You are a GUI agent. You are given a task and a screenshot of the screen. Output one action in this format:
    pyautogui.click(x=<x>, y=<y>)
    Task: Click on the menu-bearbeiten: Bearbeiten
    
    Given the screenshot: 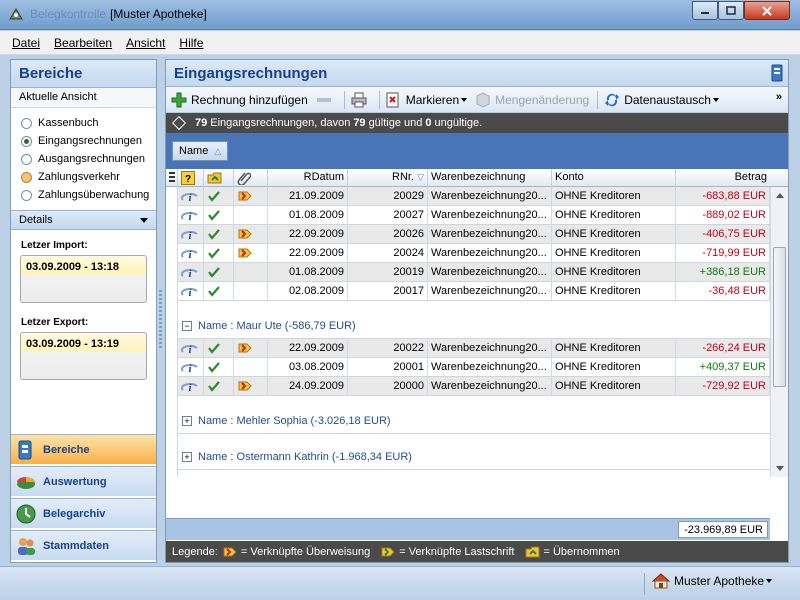 What is the action you would take?
    pyautogui.click(x=83, y=43)
    